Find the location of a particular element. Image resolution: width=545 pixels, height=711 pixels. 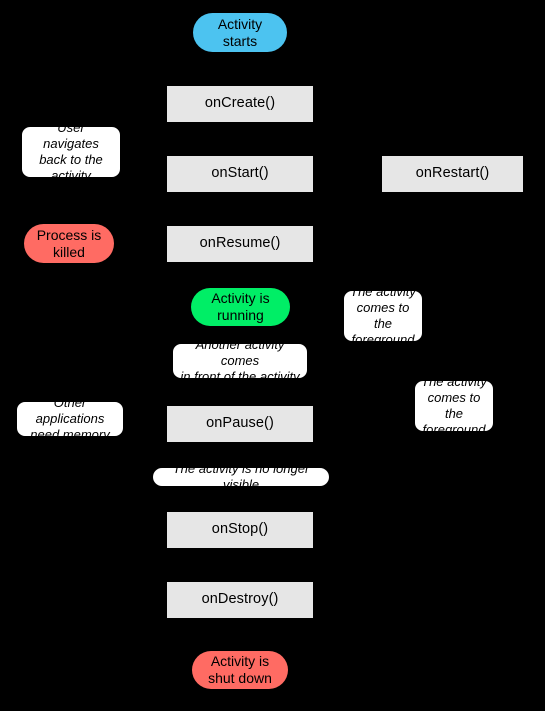

state-process-killed: Process is killed is located at coordinates (69, 243).